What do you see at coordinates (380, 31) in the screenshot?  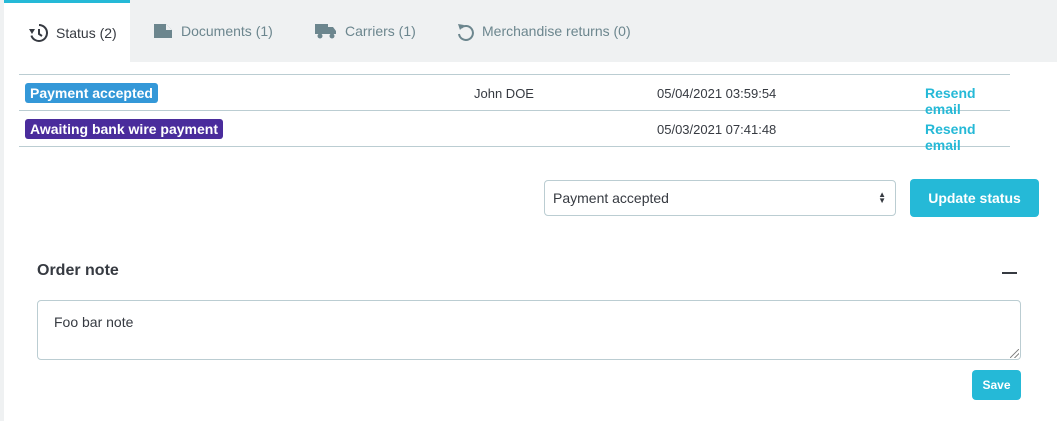 I see `tab-carriers-label: Carriers (1)` at bounding box center [380, 31].